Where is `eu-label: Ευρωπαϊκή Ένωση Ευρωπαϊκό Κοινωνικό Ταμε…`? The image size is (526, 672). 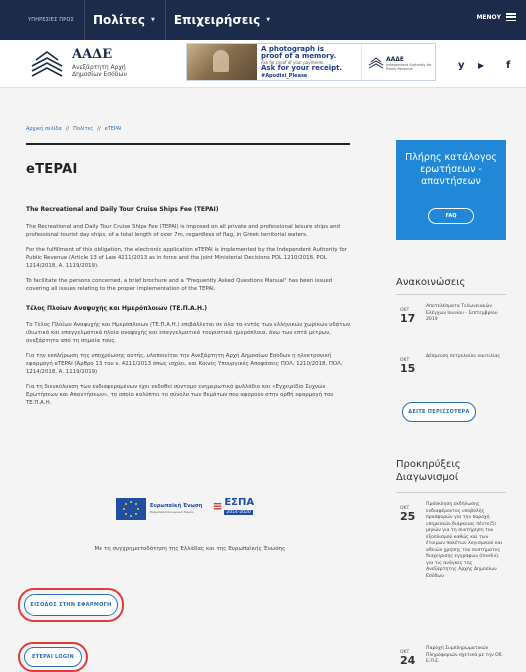 eu-label: Ευρωπαϊκή Ένωση Ευρωπαϊκό Κοινωνικό Ταμε… is located at coordinates (176, 509).